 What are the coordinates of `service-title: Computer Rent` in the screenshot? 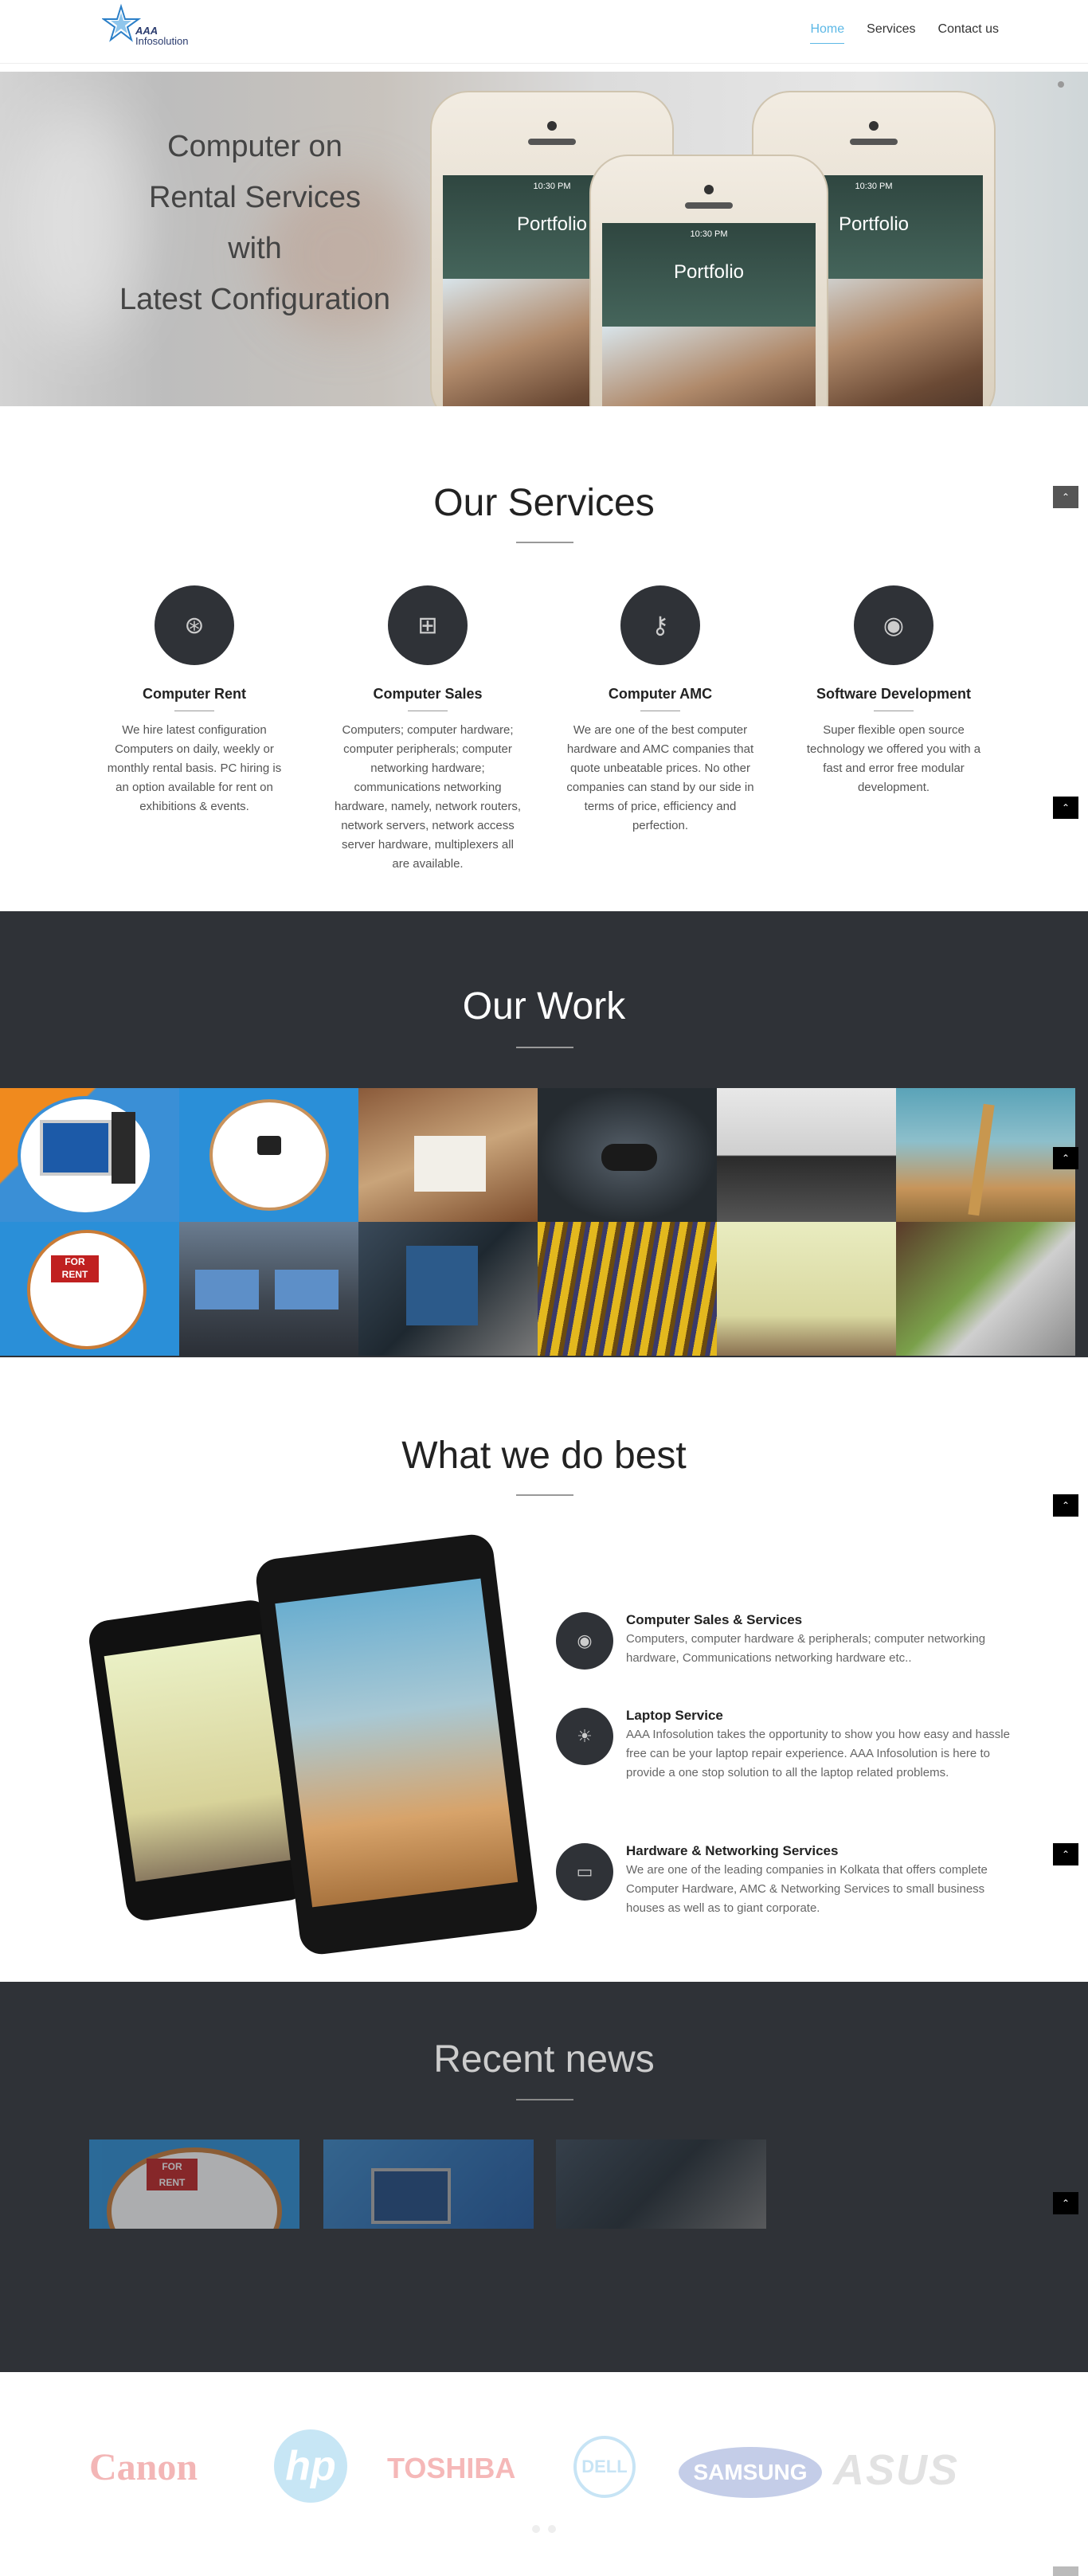 It's located at (194, 694).